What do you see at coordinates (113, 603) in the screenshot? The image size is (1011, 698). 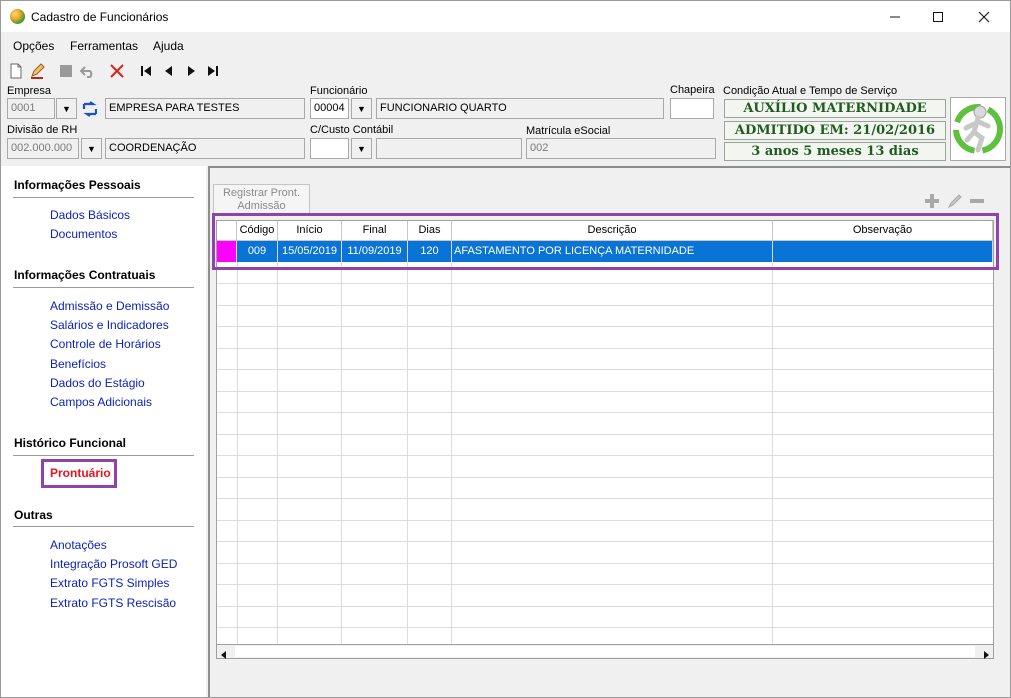 I see `sidebar-item-extrato-fgts-rescisao: Extrato FGTS Rescisão` at bounding box center [113, 603].